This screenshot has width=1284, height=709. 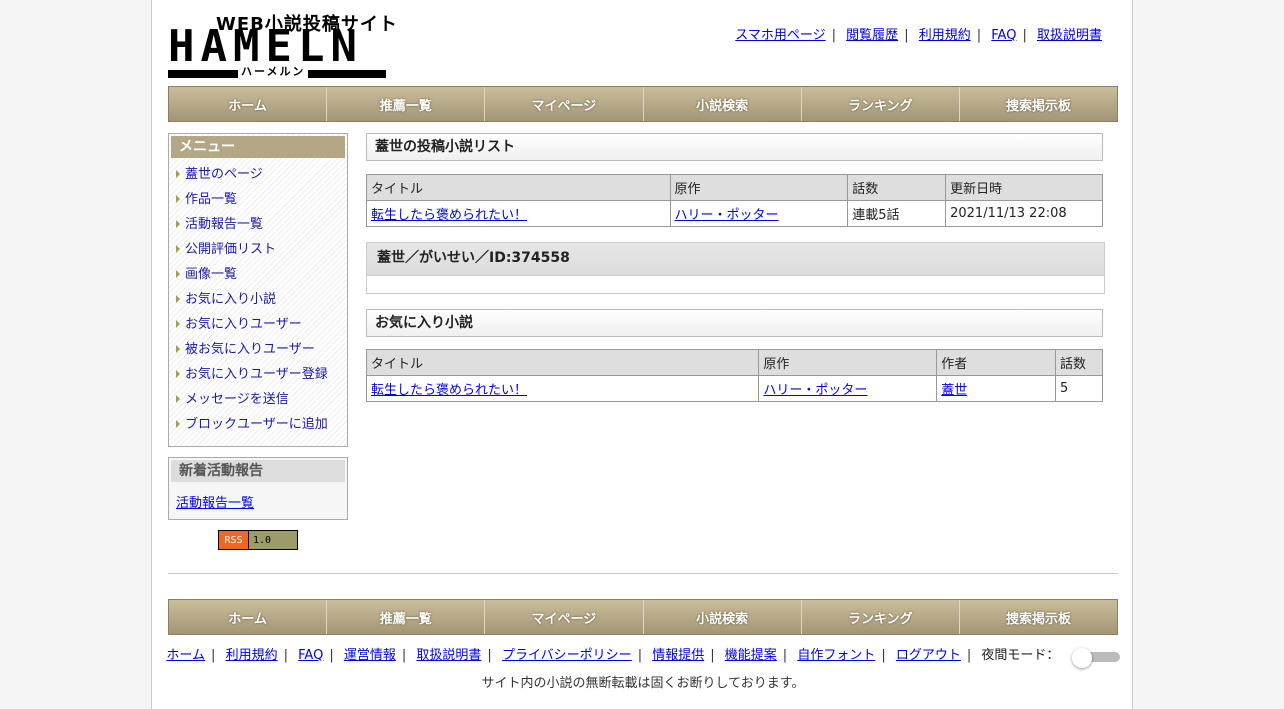 What do you see at coordinates (258, 471) in the screenshot?
I see `news-title: 新着活動報告` at bounding box center [258, 471].